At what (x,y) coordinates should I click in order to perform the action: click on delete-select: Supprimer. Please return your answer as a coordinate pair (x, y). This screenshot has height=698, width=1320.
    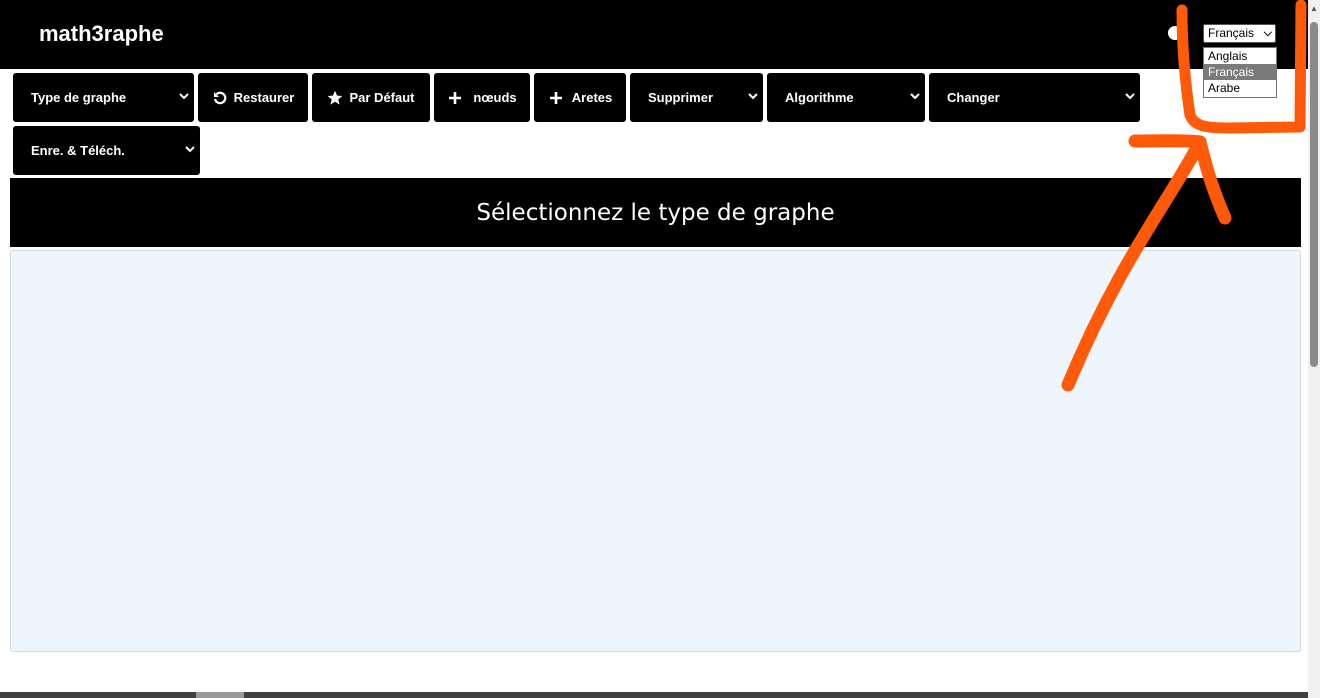
    Looking at the image, I should click on (696, 97).